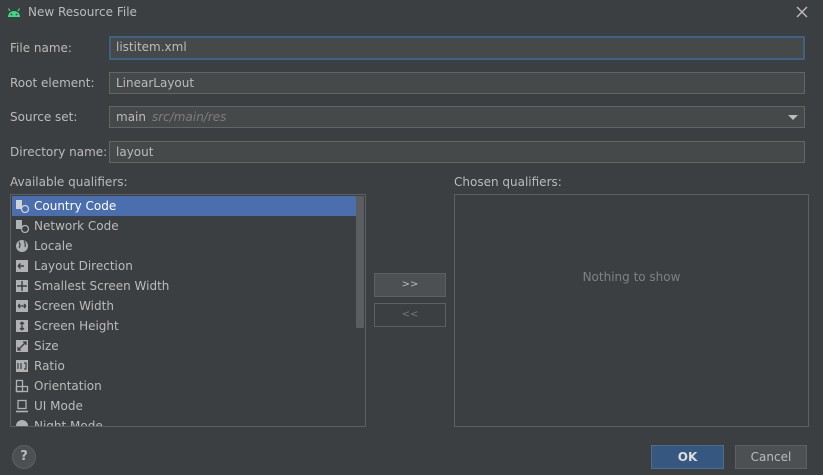  What do you see at coordinates (83, 266) in the screenshot?
I see `qualifier-label: Layout Direction` at bounding box center [83, 266].